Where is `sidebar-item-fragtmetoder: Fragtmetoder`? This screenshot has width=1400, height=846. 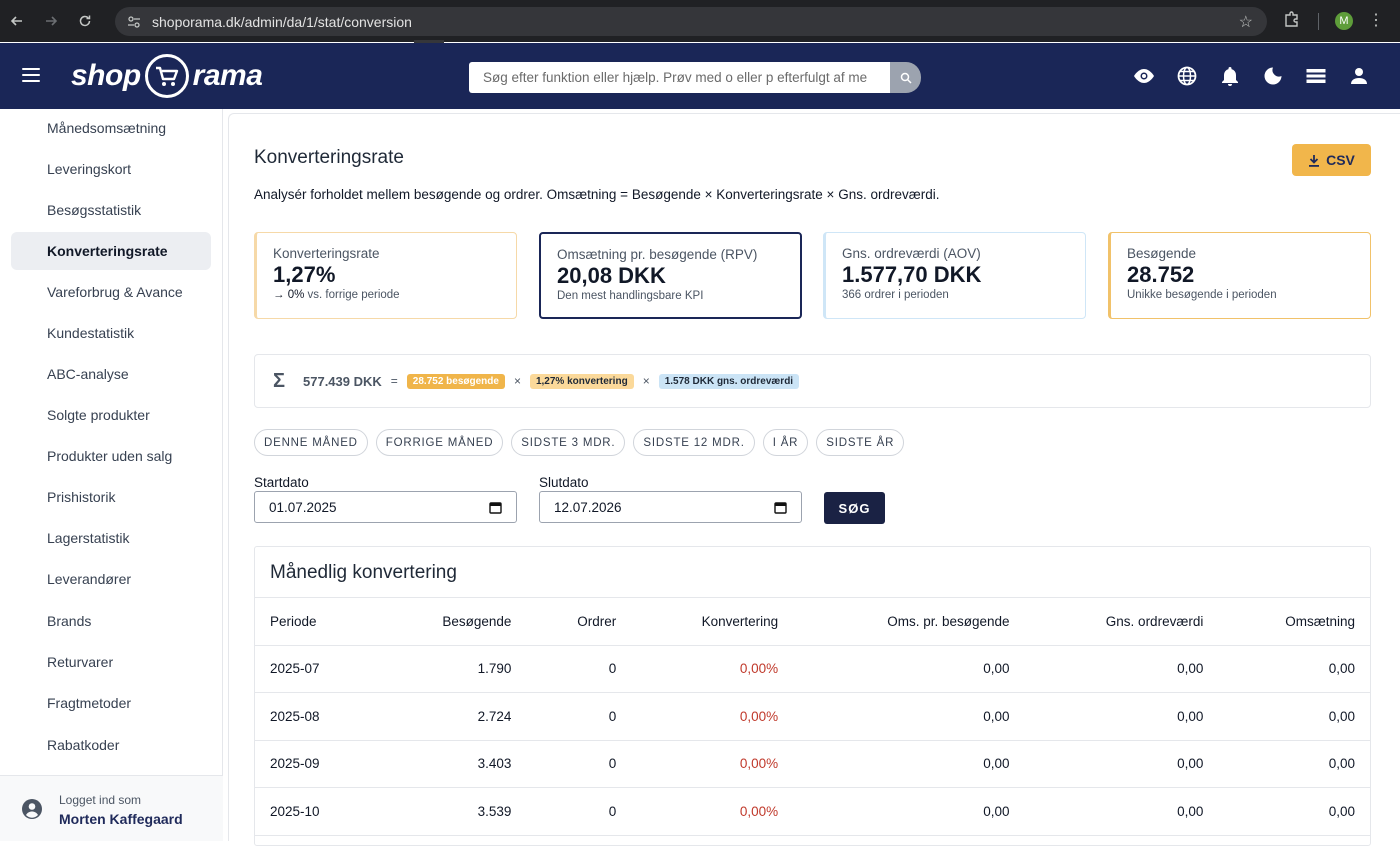
sidebar-item-fragtmetoder: Fragtmetoder is located at coordinates (111, 703).